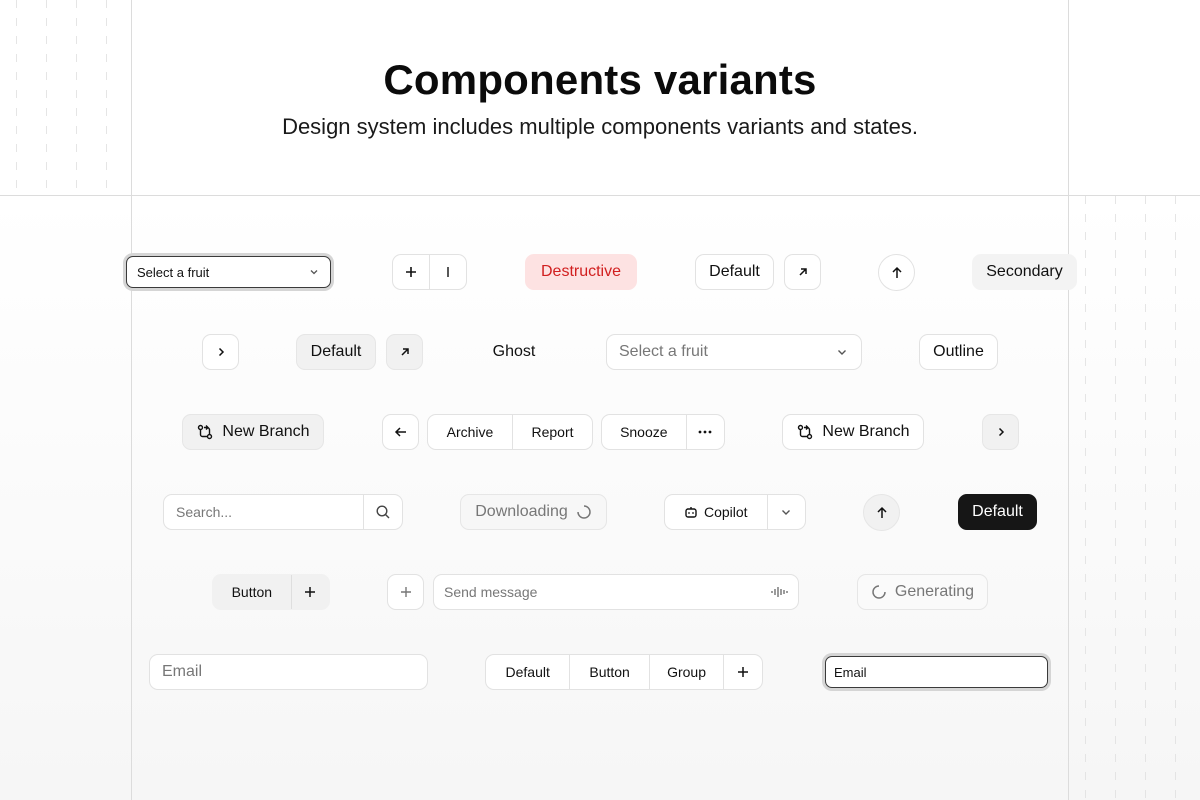 This screenshot has width=1200, height=800. What do you see at coordinates (228, 272) in the screenshot?
I see `fruit-select-focused: Select a fruit` at bounding box center [228, 272].